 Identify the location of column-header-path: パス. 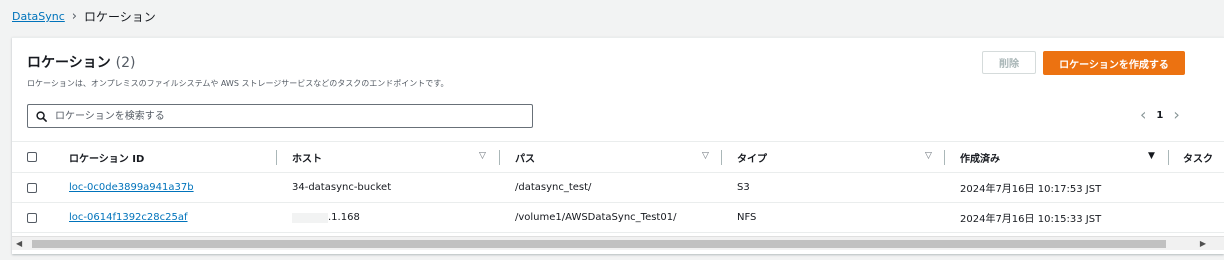
(525, 157).